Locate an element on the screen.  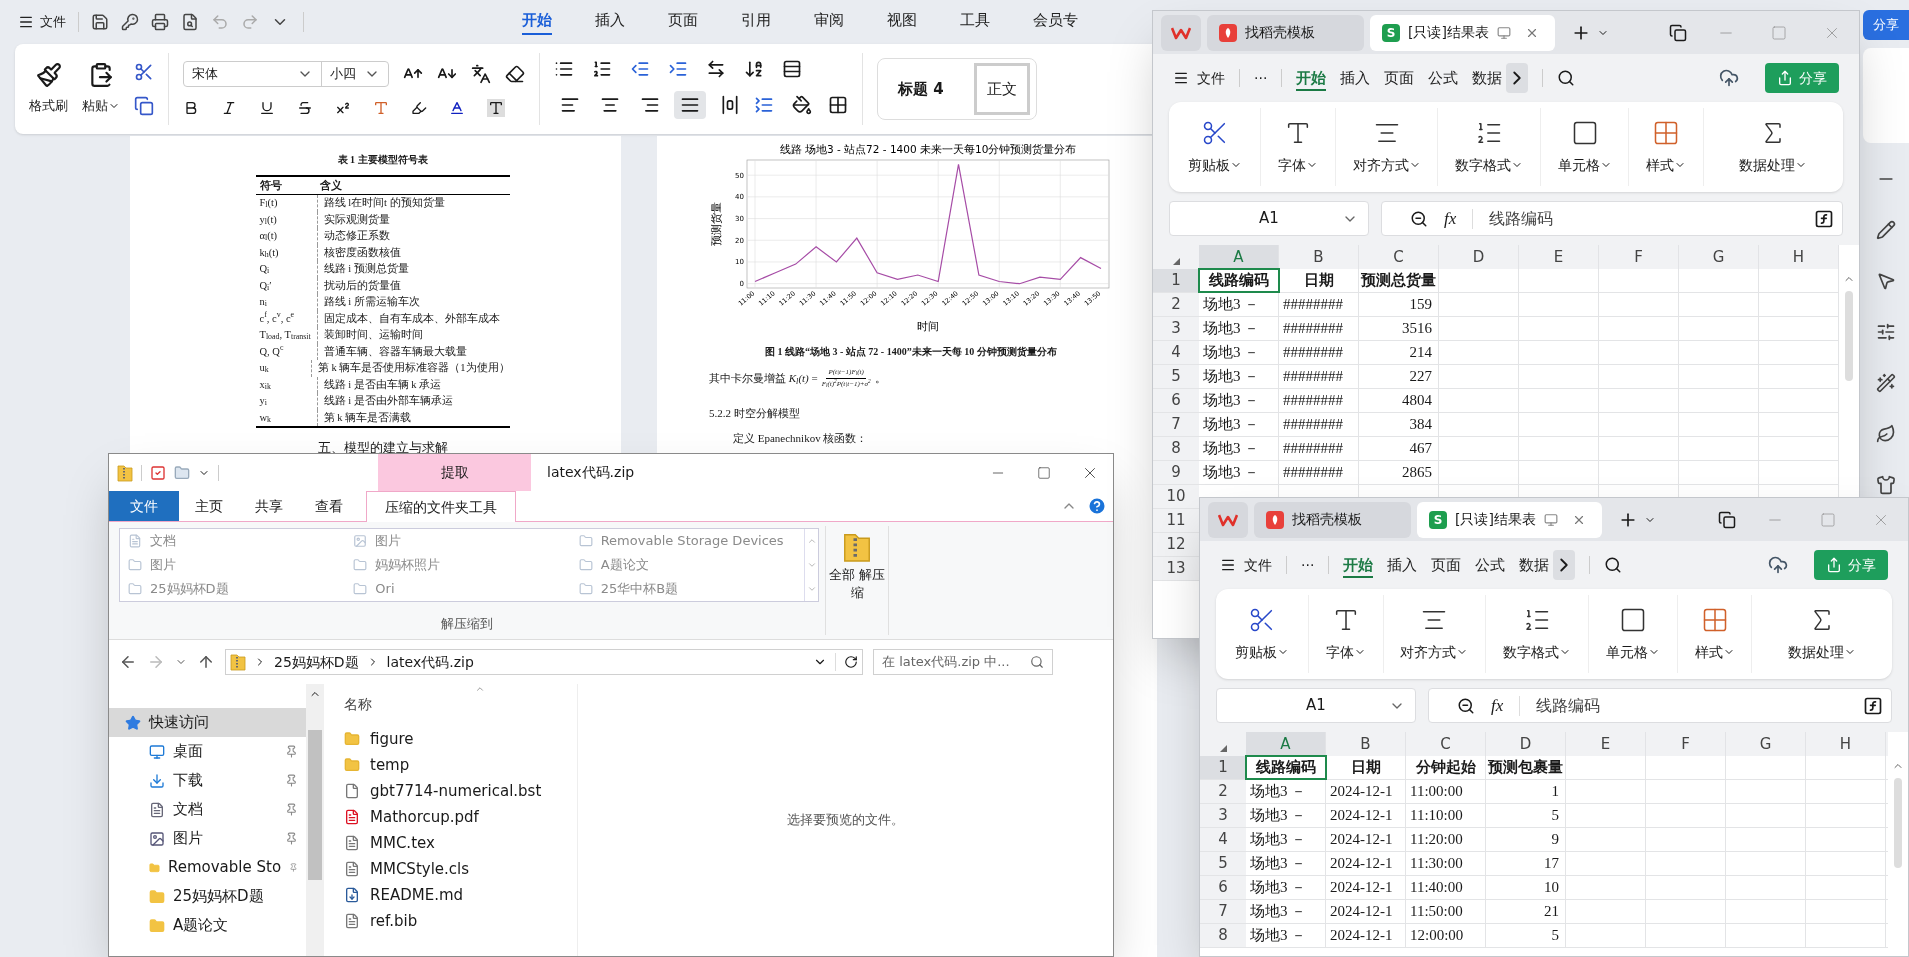
nav-item: 25妈妈杯D题 is located at coordinates (207, 896).